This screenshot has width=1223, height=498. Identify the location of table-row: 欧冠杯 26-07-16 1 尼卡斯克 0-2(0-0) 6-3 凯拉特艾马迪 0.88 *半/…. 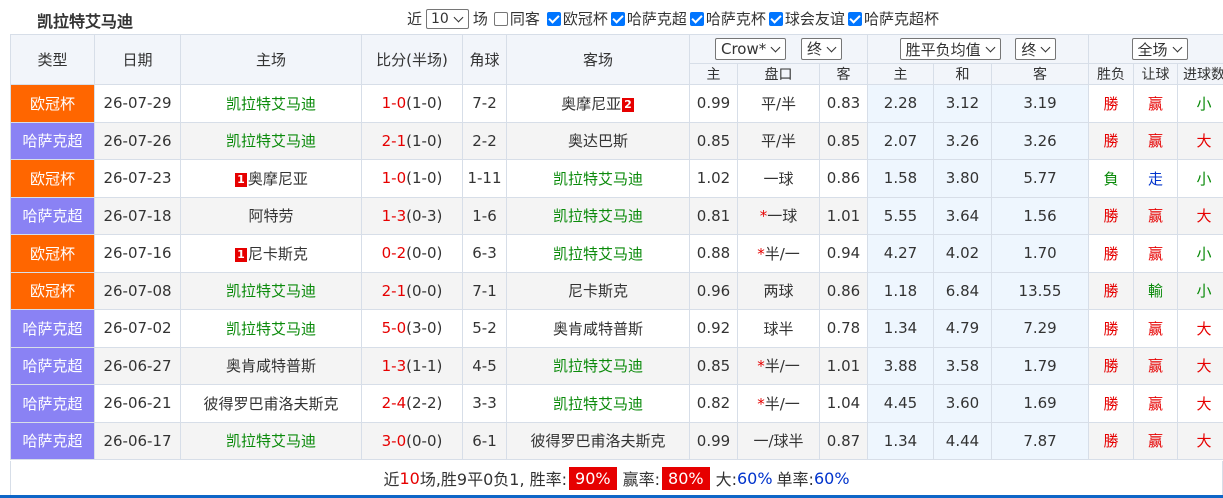
(616, 253).